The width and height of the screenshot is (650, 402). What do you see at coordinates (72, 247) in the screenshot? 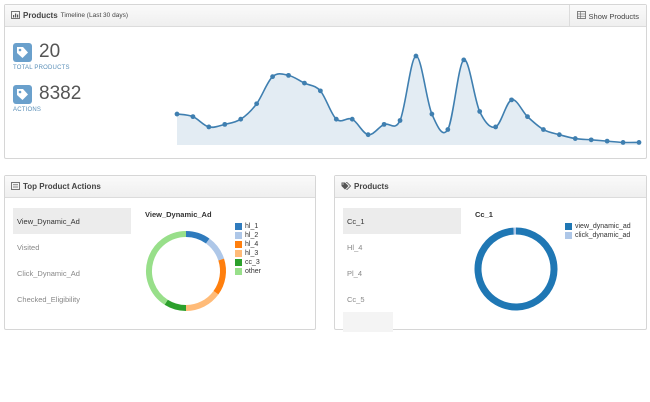
I see `list-item: Visited` at bounding box center [72, 247].